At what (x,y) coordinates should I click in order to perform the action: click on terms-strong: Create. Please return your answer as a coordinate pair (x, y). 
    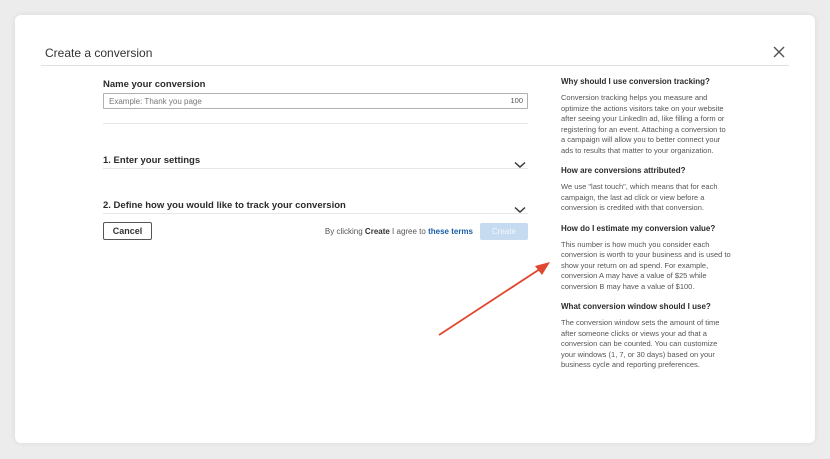
    Looking at the image, I should click on (377, 231).